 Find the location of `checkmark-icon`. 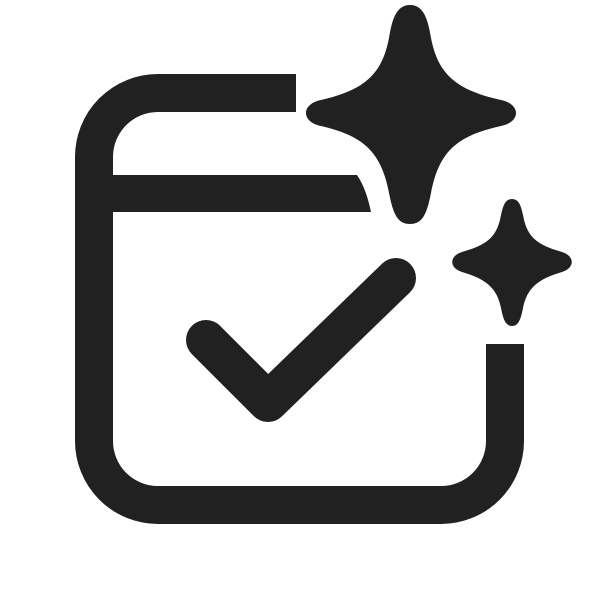

checkmark-icon is located at coordinates (301, 340).